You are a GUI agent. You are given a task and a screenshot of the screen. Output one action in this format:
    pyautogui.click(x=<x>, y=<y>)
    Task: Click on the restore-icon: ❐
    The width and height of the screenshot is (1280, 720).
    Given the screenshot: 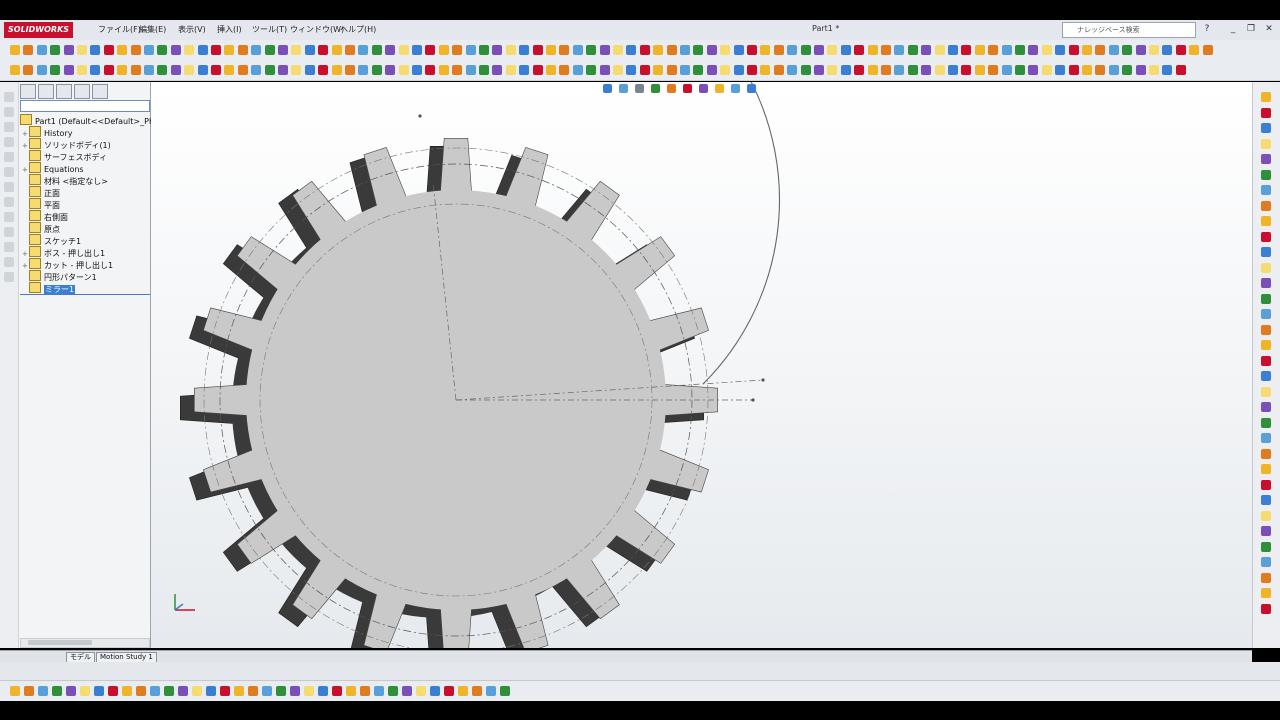 What is the action you would take?
    pyautogui.click(x=1251, y=29)
    